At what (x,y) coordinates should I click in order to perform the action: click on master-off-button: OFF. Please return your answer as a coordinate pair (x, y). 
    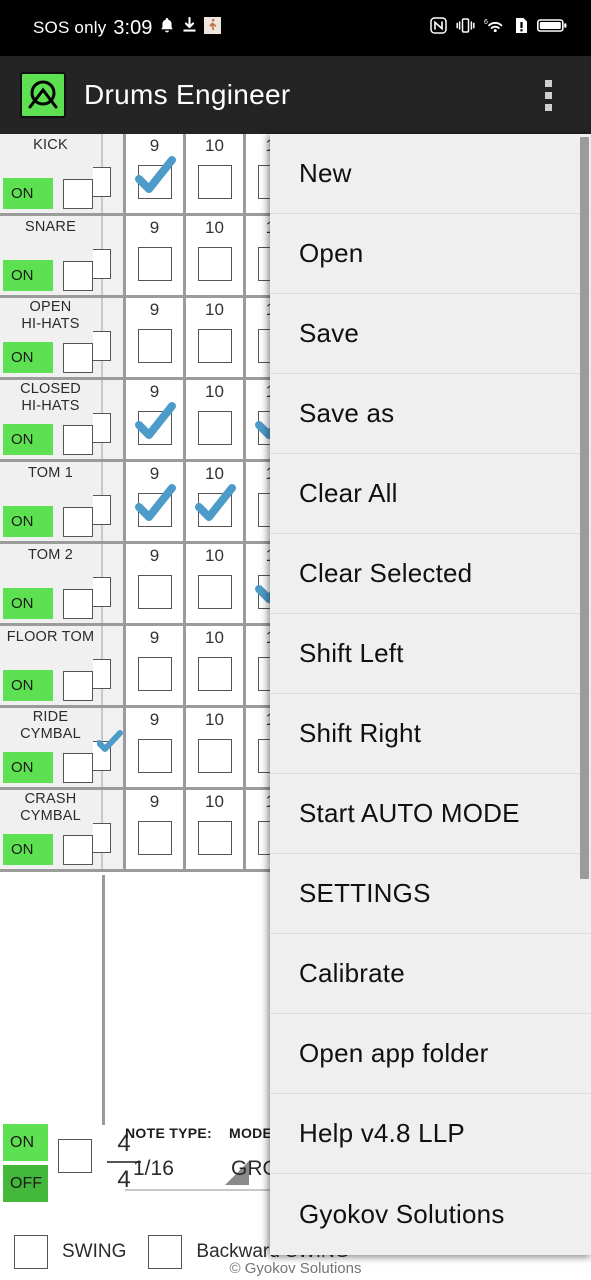
    Looking at the image, I should click on (25, 1183).